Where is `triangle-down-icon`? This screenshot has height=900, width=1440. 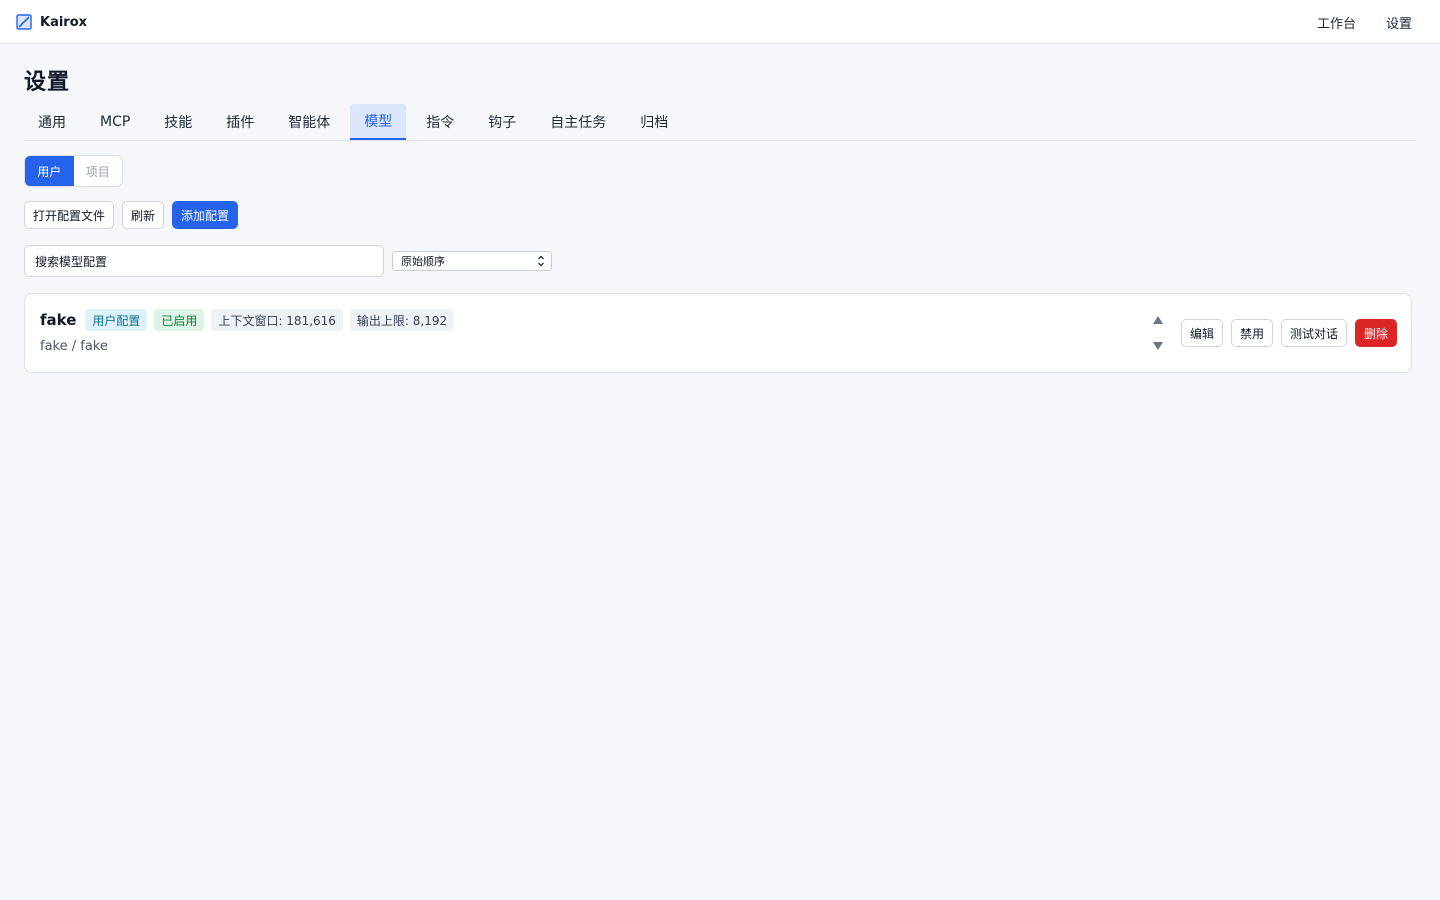 triangle-down-icon is located at coordinates (1158, 346).